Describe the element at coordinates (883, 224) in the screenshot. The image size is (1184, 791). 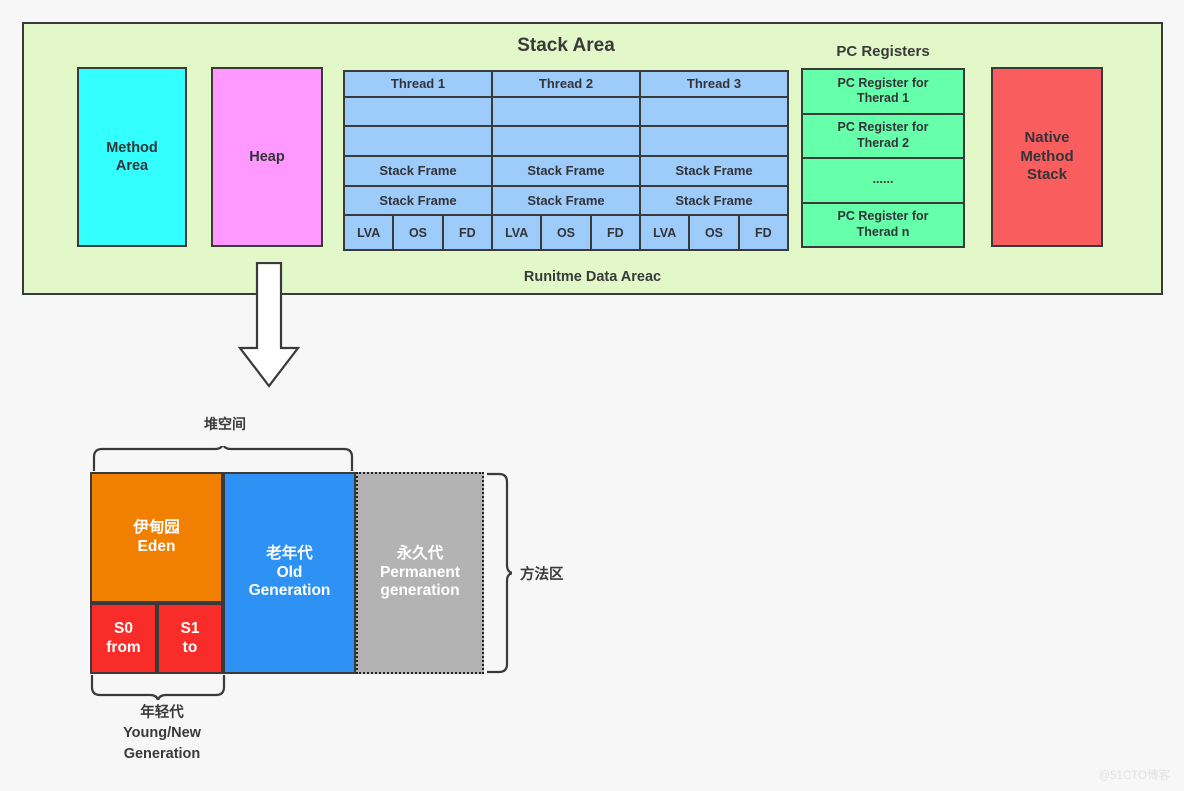
I see `pc-register-cell: PC Register for Therad n` at that location.